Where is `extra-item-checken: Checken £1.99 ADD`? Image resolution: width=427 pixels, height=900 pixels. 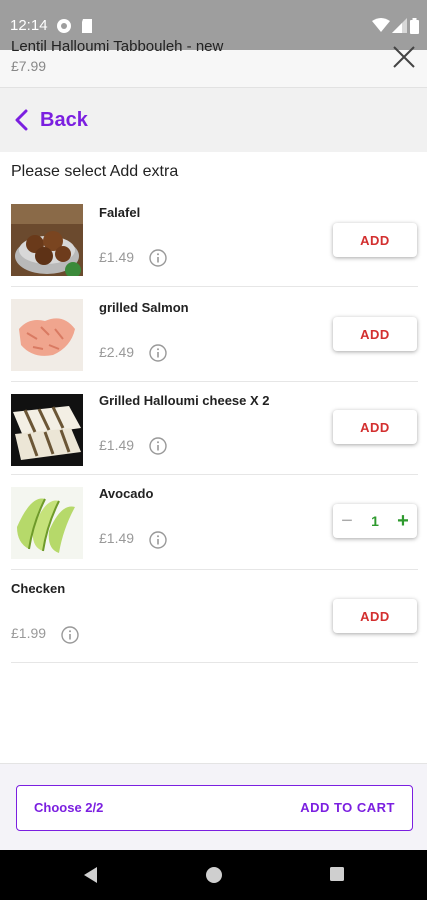
extra-item-checken: Checken £1.99 ADD is located at coordinates (214, 616).